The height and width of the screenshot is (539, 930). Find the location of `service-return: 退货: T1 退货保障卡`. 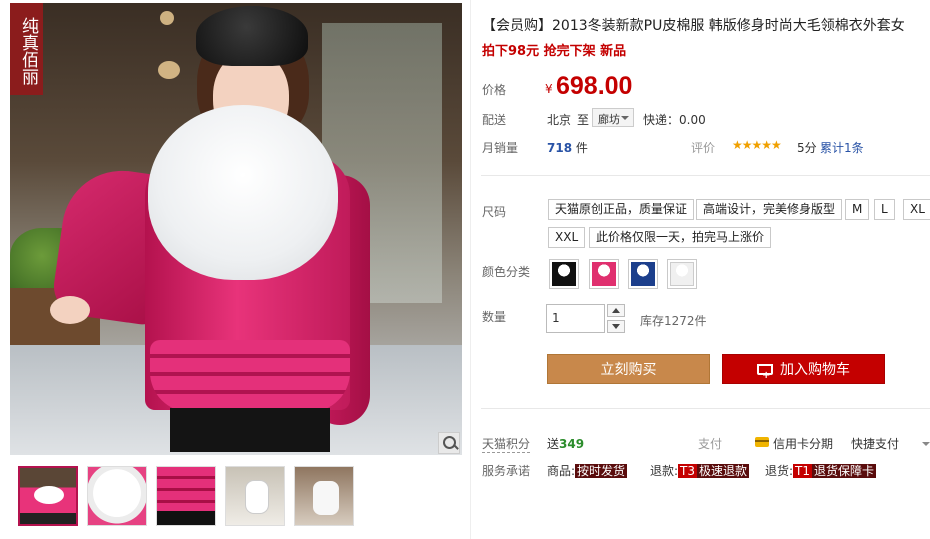

service-return: 退货: T1 退货保障卡 is located at coordinates (821, 470).